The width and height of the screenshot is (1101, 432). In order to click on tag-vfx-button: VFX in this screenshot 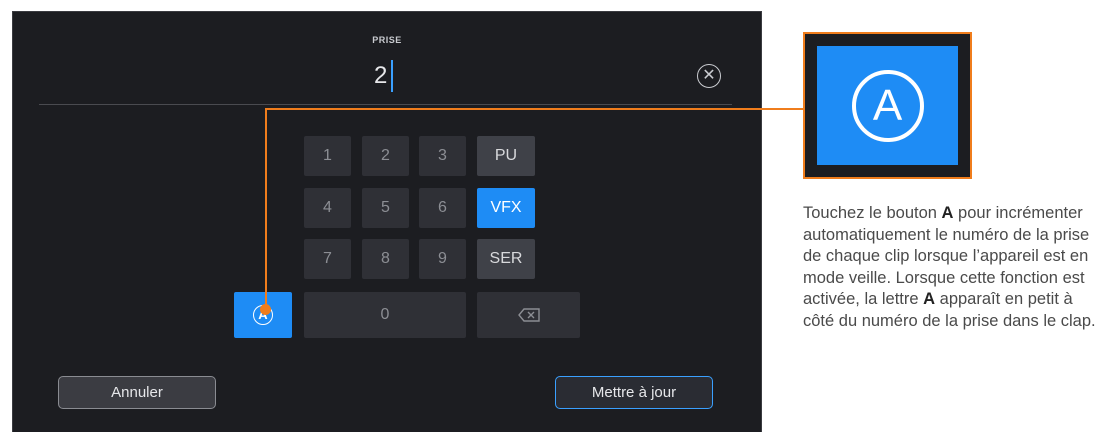, I will do `click(506, 208)`.